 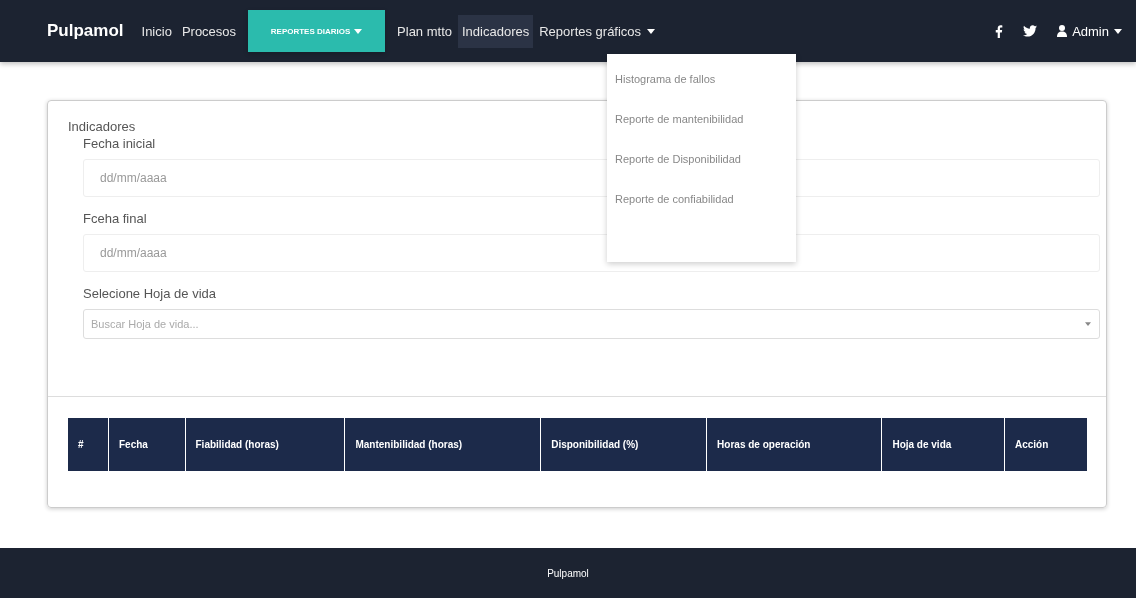 I want to click on footer-text: Pulpamol, so click(x=568, y=573).